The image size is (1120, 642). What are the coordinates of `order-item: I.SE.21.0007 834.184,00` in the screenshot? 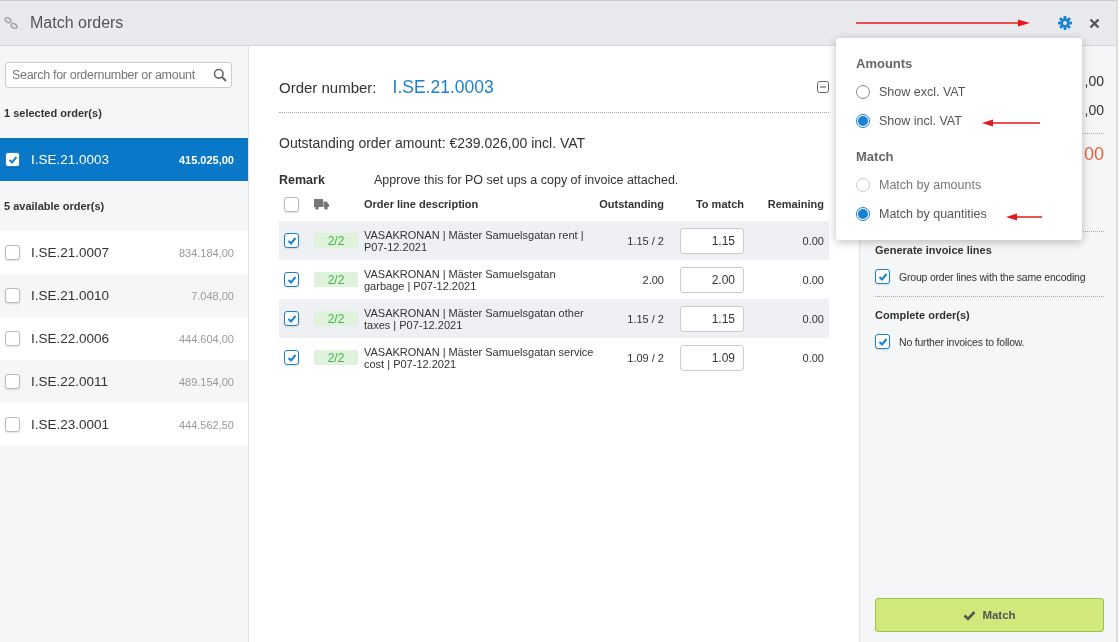 It's located at (124, 252).